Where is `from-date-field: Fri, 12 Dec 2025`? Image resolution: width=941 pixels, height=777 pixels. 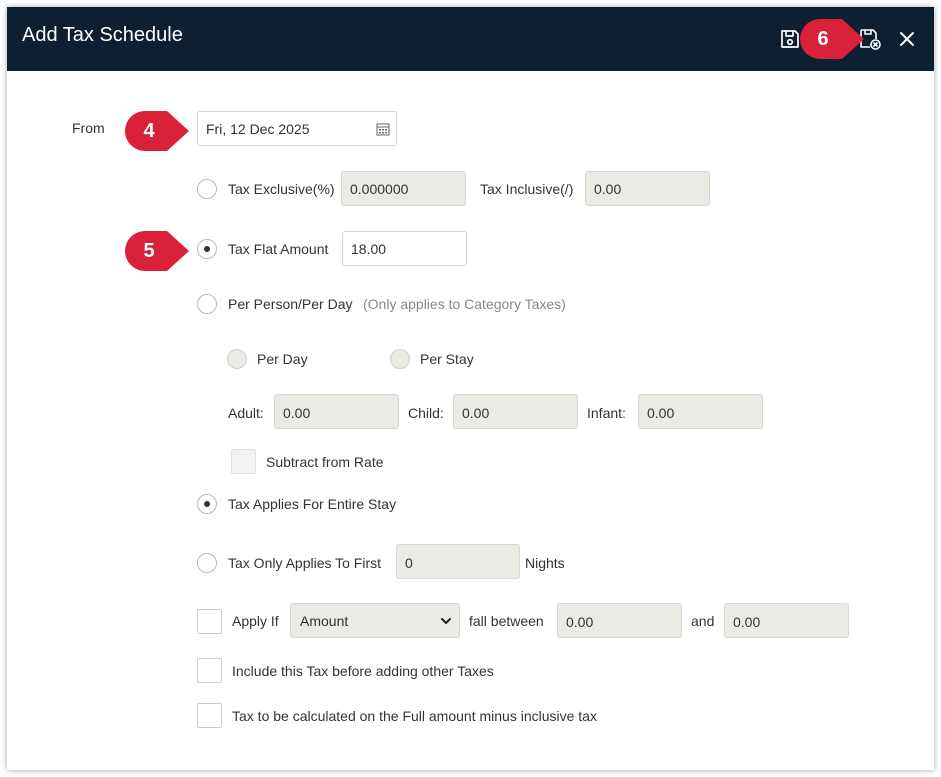
from-date-field: Fri, 12 Dec 2025 is located at coordinates (297, 128).